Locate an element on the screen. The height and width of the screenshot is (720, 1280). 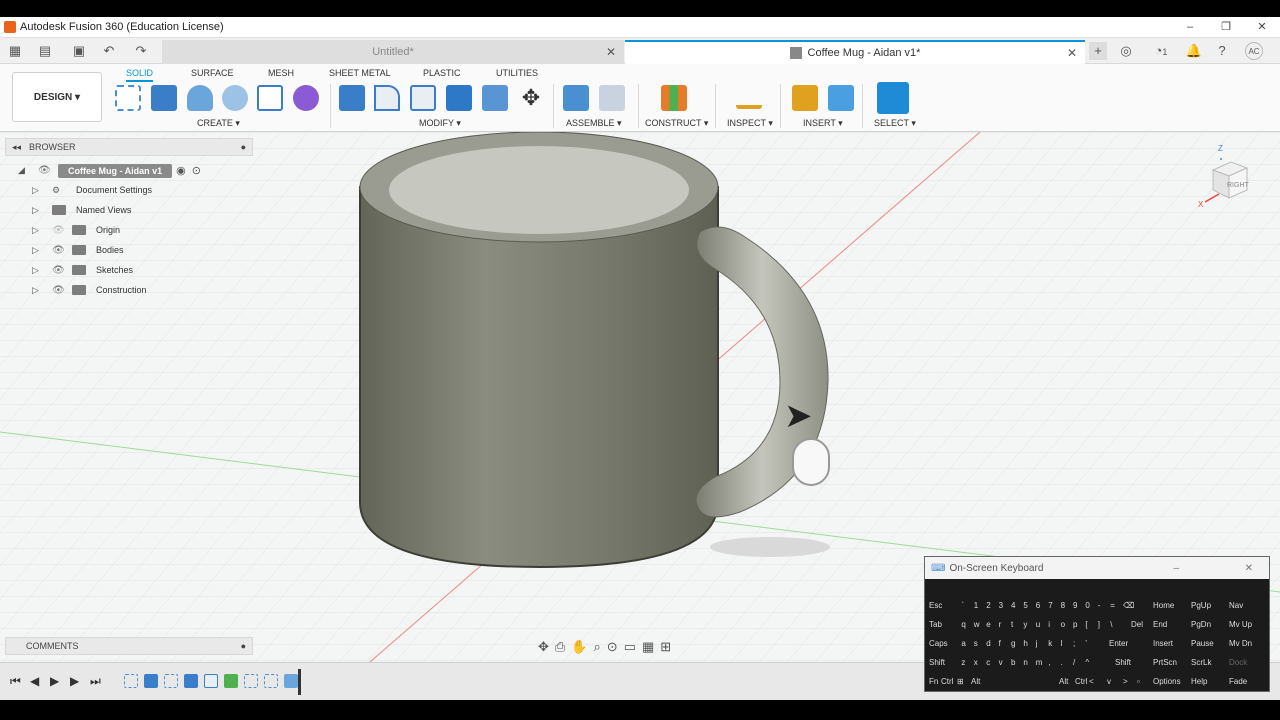
step-forward-icon: ▶ is located at coordinates (74, 681).